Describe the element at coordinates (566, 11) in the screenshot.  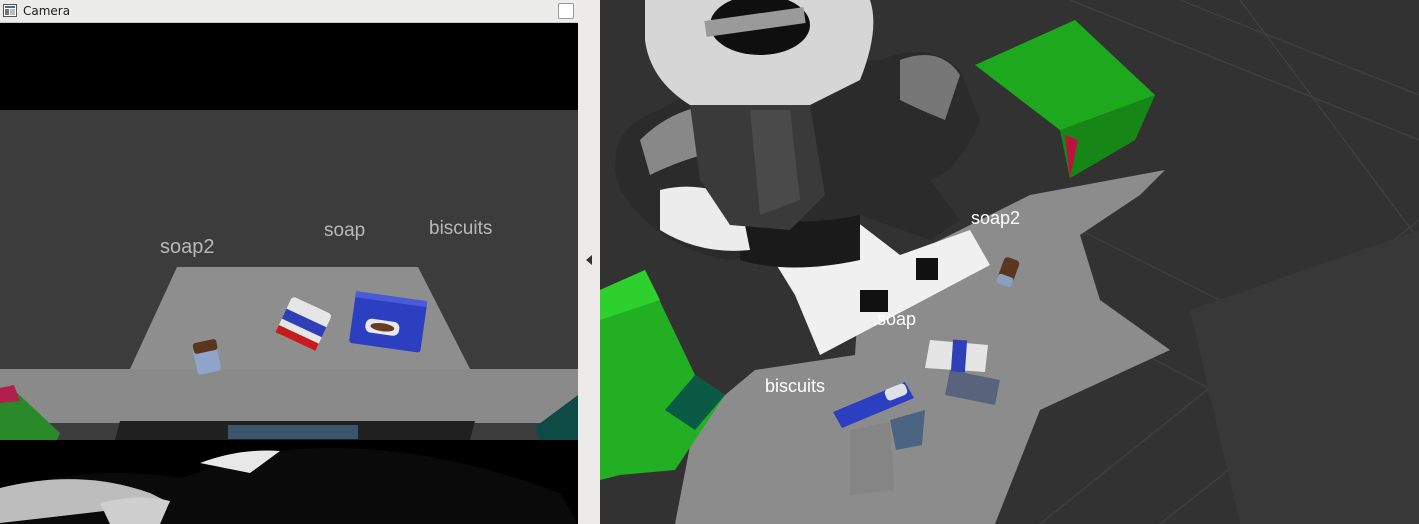
I see `maximize-button` at that location.